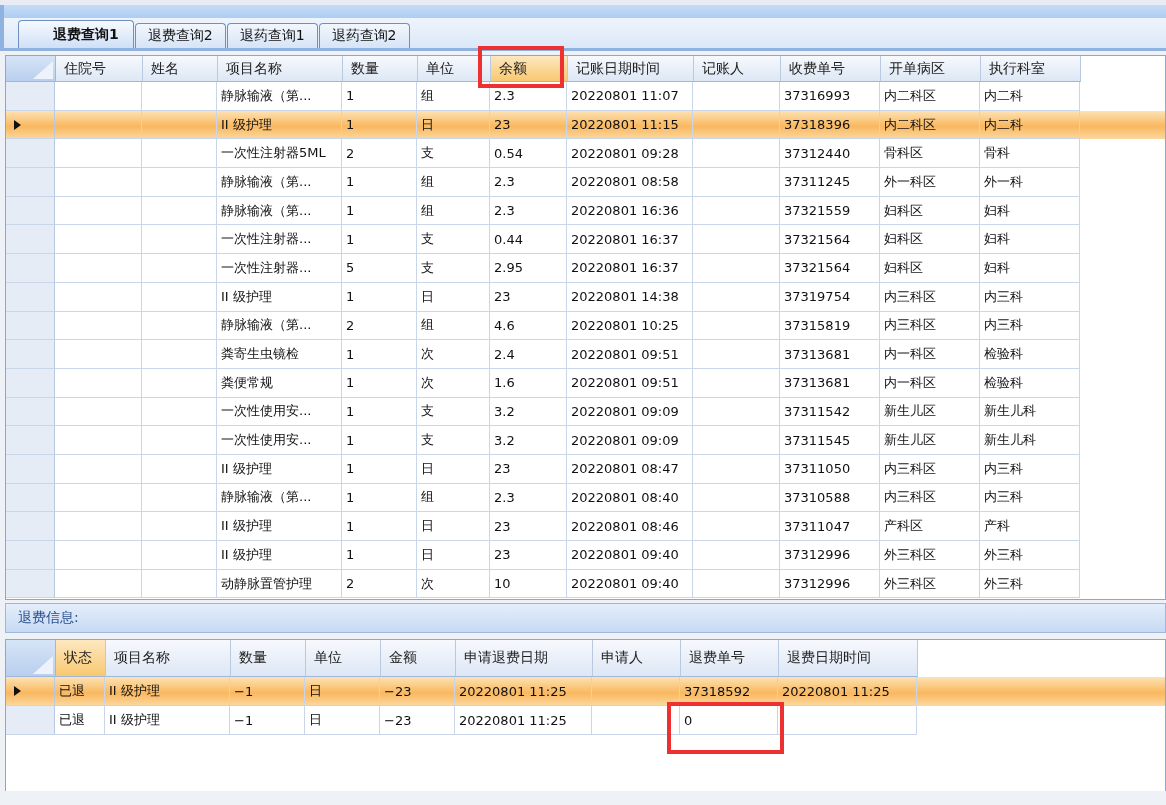 The width and height of the screenshot is (1166, 805). Describe the element at coordinates (585, 96) in the screenshot. I see `table-row: 静脉输液（第... 1 组 2.3 20220801 11:07 37316993 内二科区 内二科` at that location.